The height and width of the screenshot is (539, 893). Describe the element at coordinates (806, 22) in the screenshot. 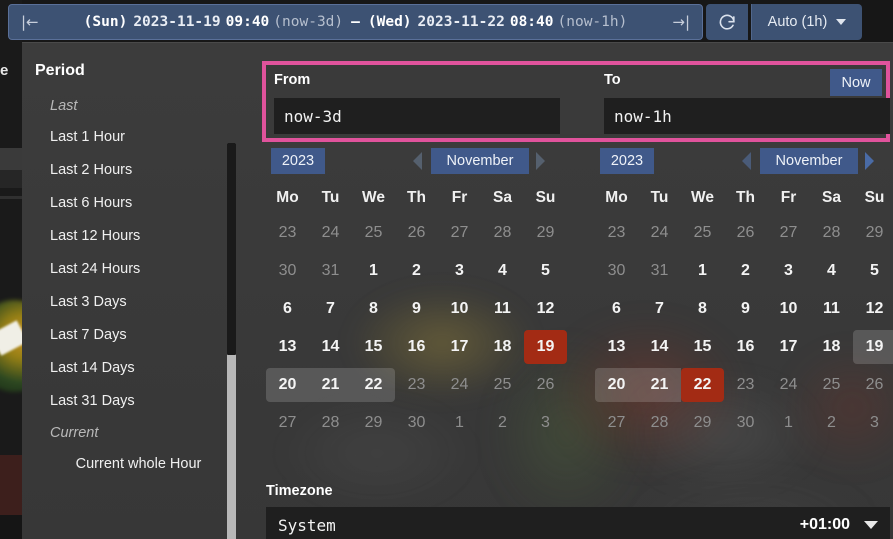

I see `auto-refresh-dropdown: Auto (1h)` at that location.